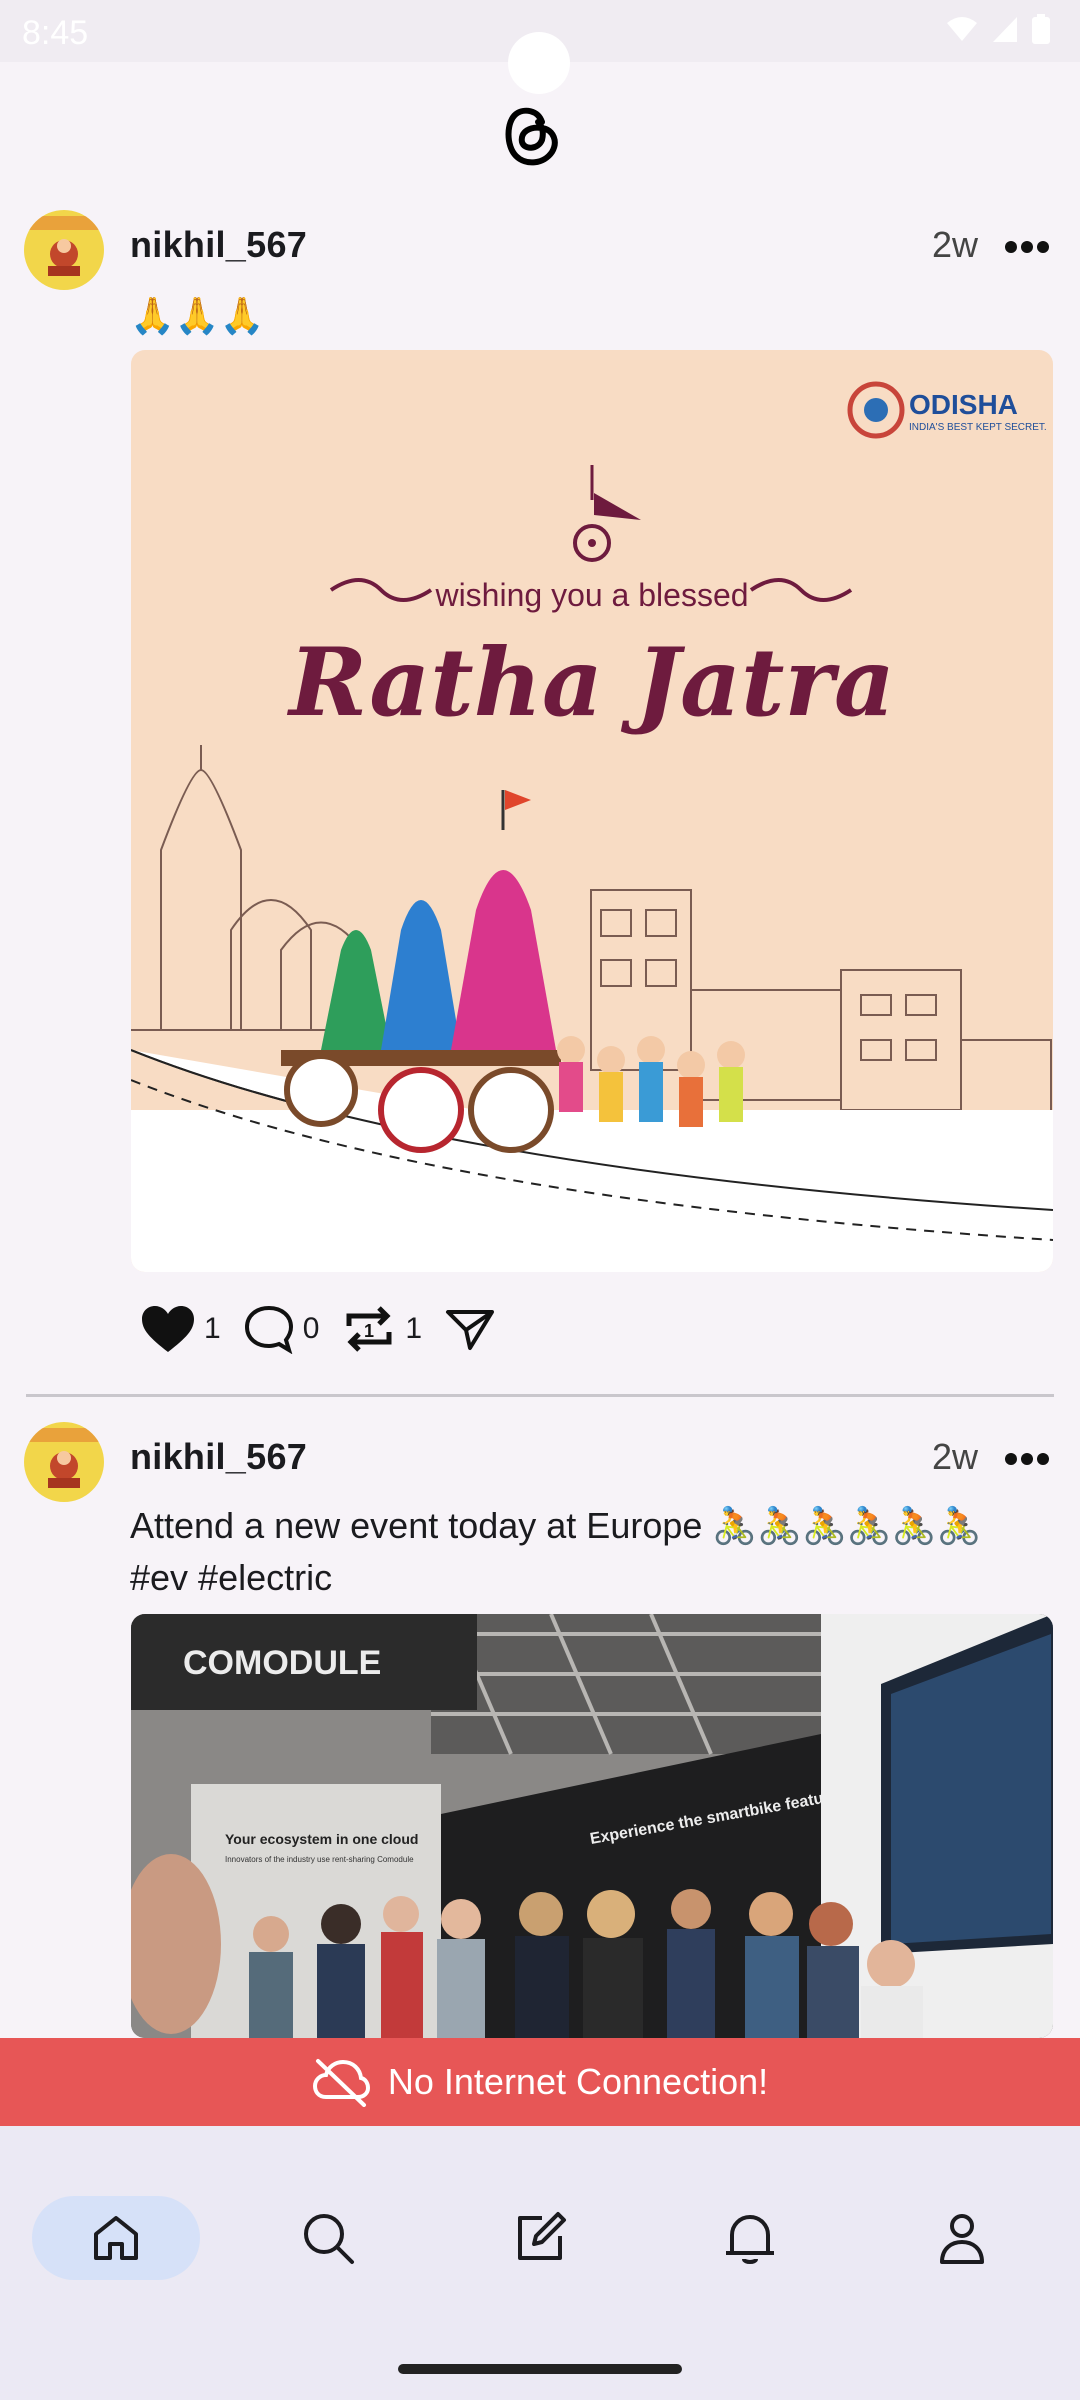  What do you see at coordinates (282, 1663) in the screenshot?
I see `brand-sign: COMODULE` at bounding box center [282, 1663].